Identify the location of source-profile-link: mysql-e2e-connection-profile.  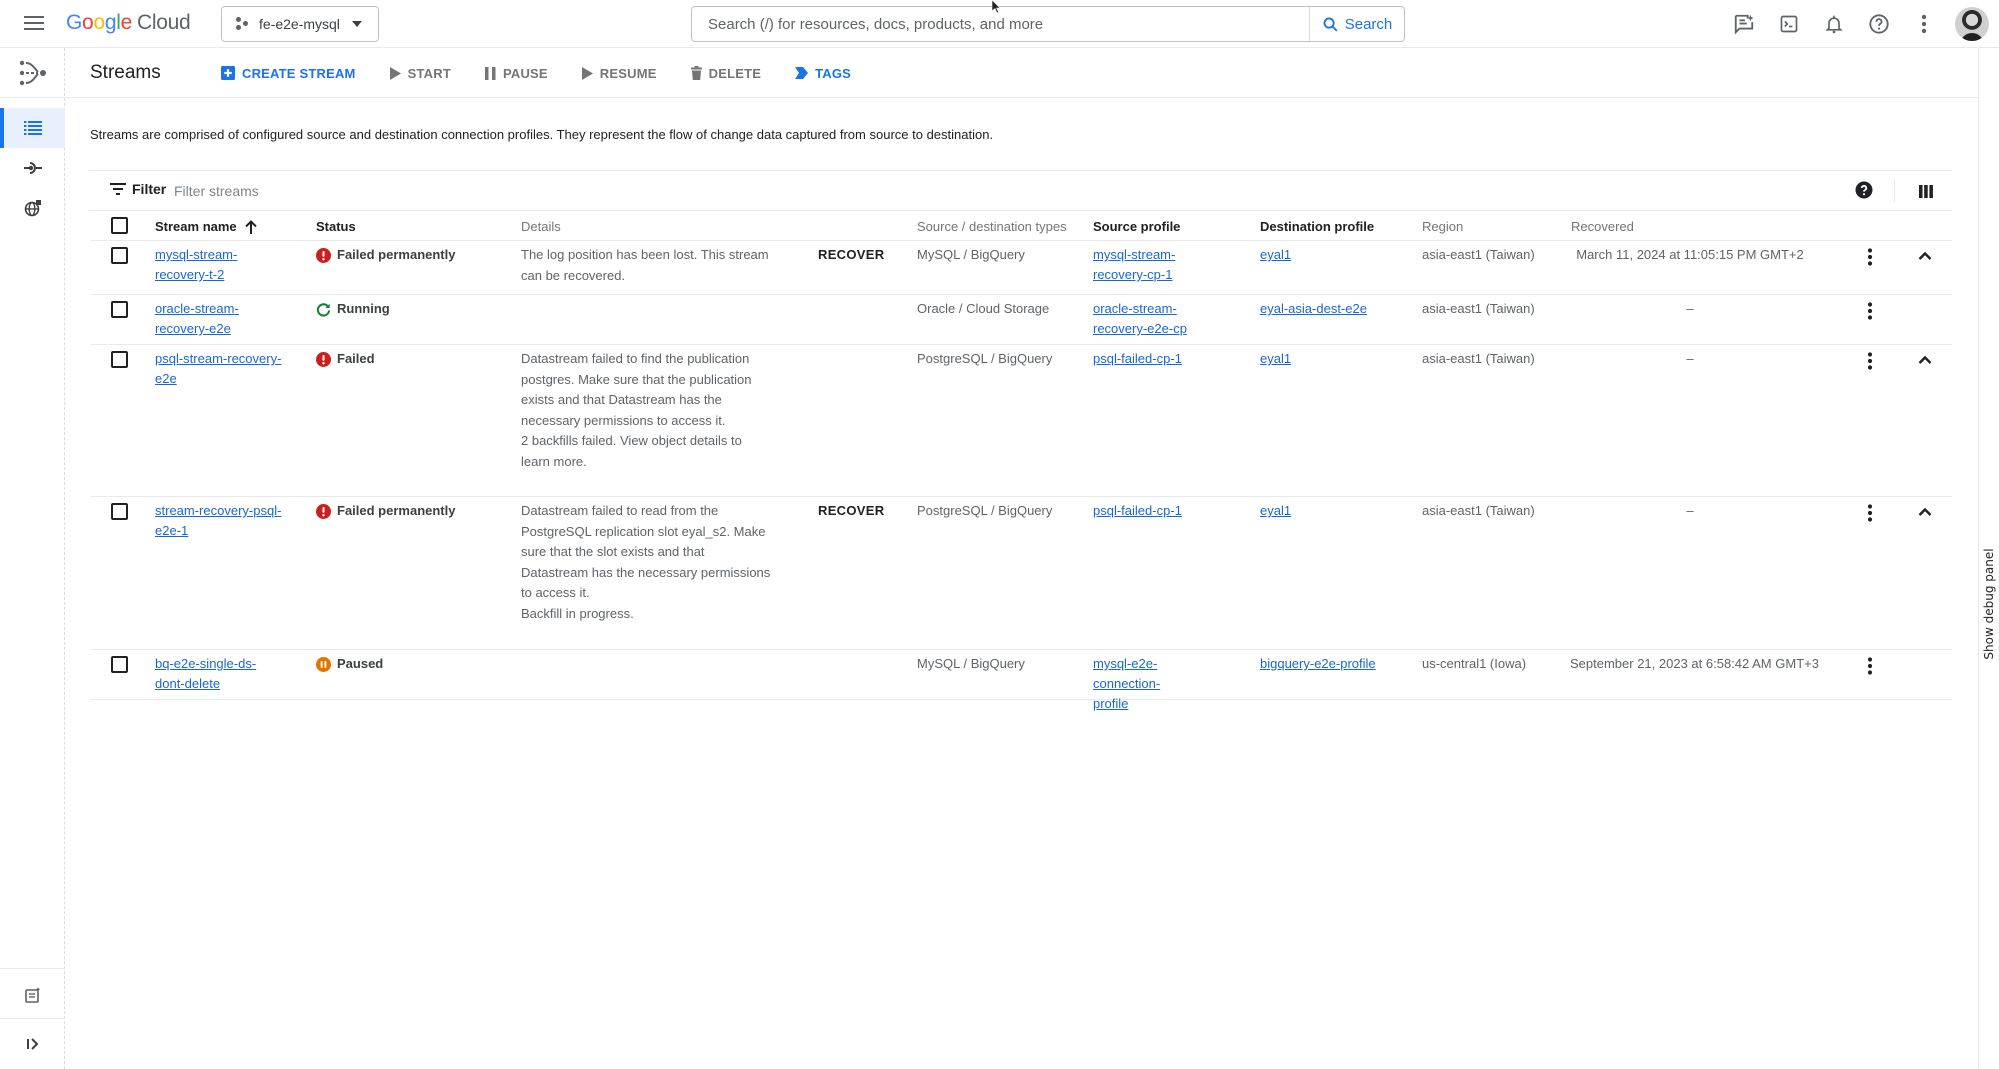
(1158, 684).